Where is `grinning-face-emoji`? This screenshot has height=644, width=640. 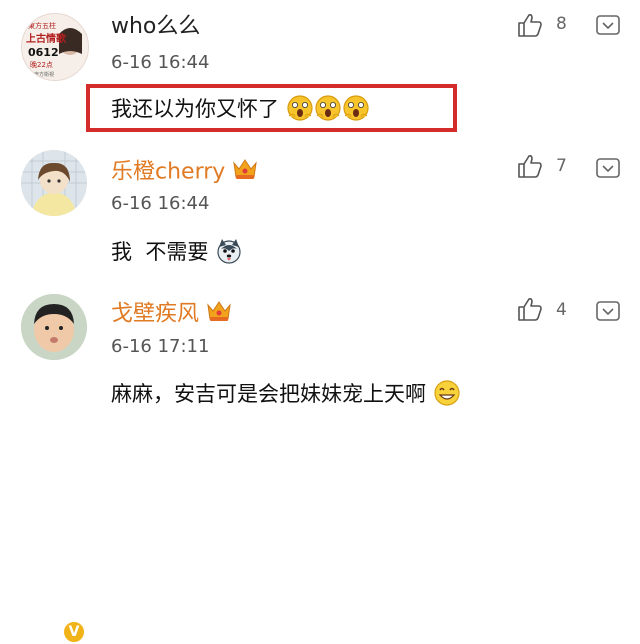 grinning-face-emoji is located at coordinates (447, 395).